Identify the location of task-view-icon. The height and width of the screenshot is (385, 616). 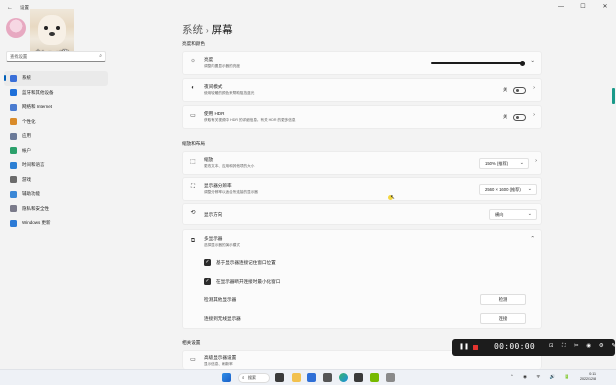
(279, 377).